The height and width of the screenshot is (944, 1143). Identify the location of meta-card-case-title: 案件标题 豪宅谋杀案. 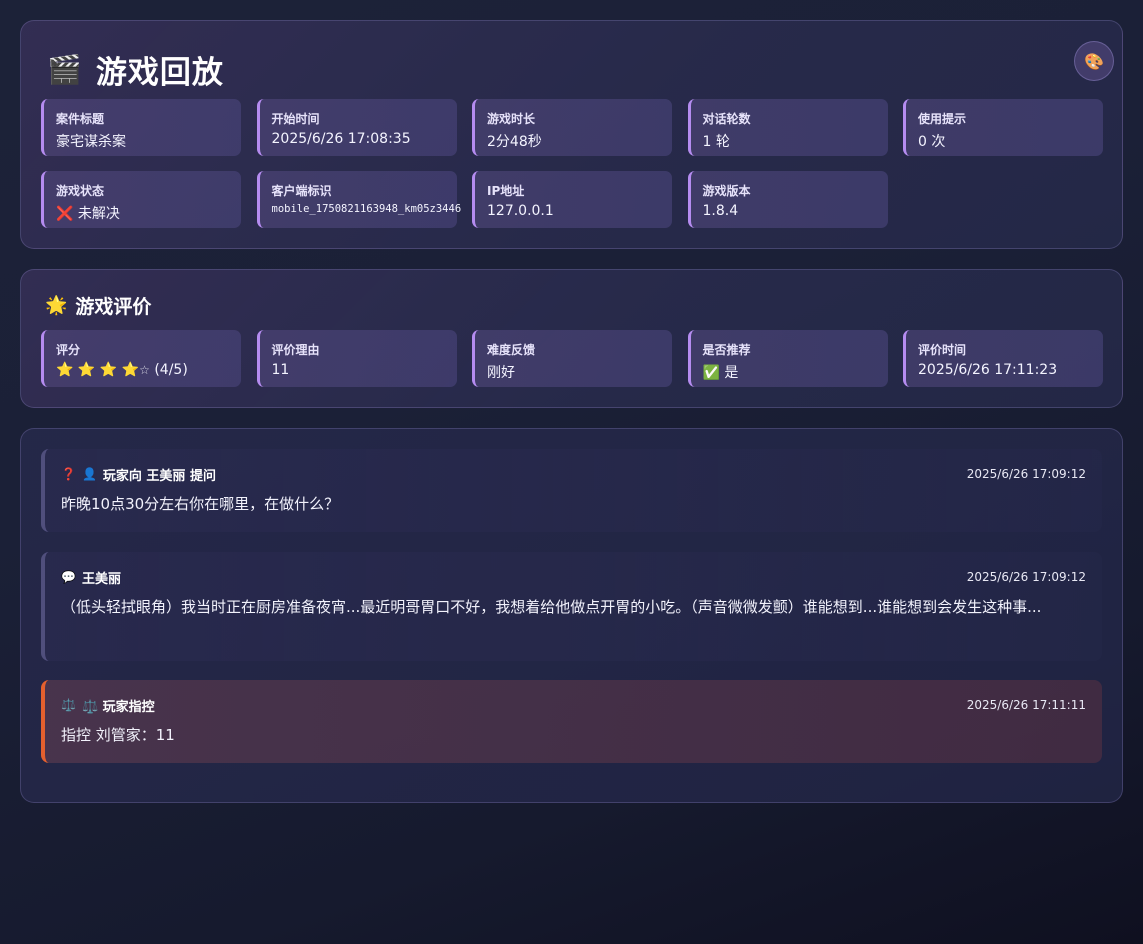
(141, 127).